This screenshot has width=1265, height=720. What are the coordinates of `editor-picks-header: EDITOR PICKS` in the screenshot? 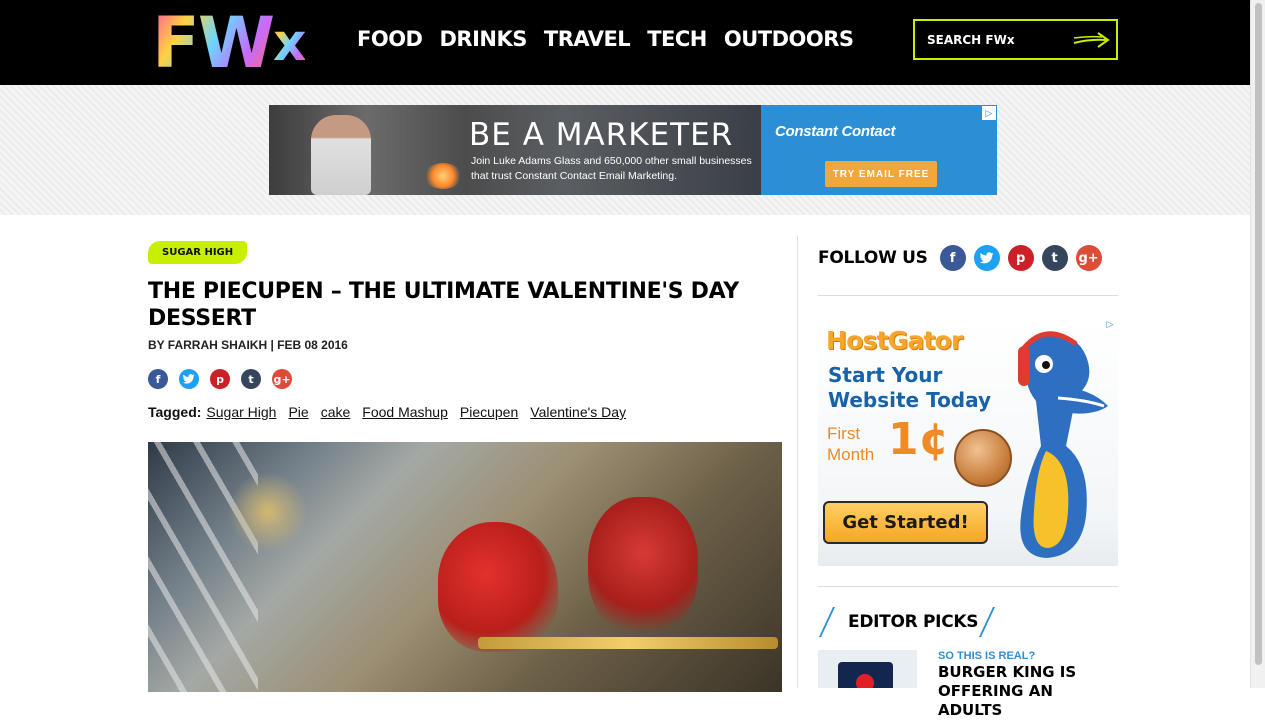 It's located at (968, 622).